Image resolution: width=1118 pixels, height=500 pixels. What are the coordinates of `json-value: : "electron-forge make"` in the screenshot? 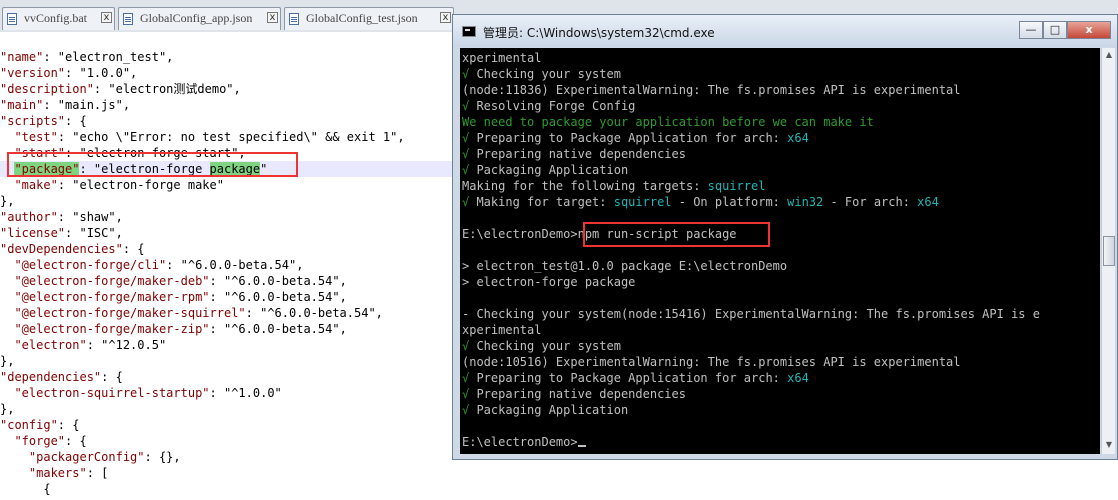 It's located at (140, 185).